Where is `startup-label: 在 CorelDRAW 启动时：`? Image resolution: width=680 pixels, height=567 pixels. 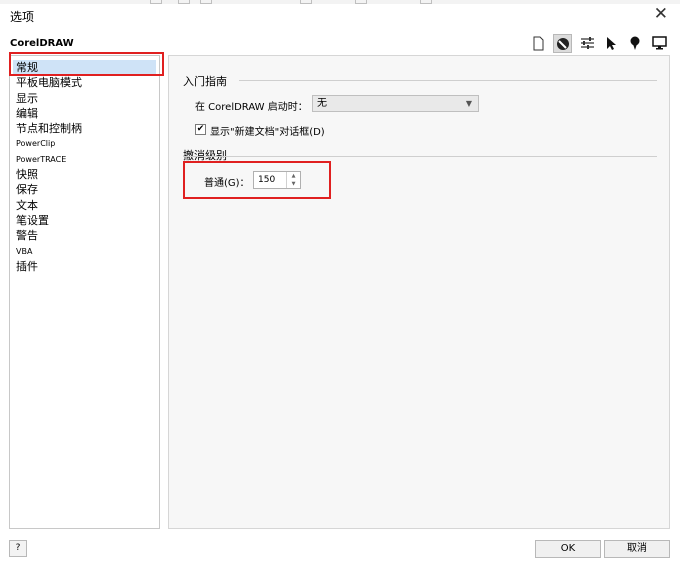
startup-label: 在 CorelDRAW 启动时： is located at coordinates (251, 107).